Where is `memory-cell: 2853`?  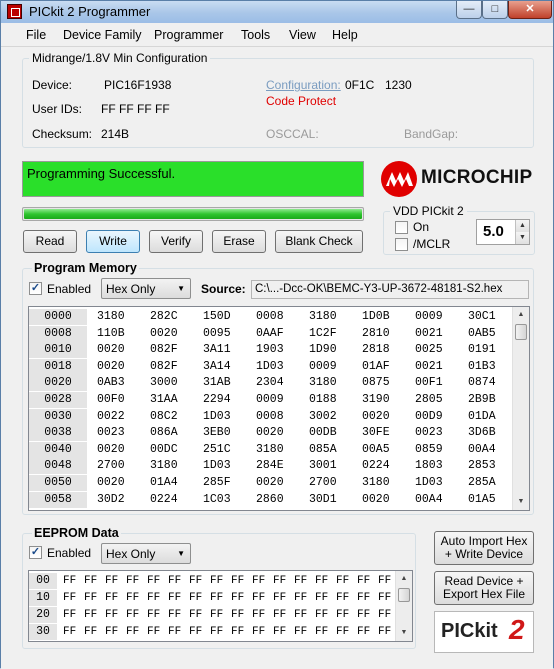 memory-cell: 2853 is located at coordinates (482, 466).